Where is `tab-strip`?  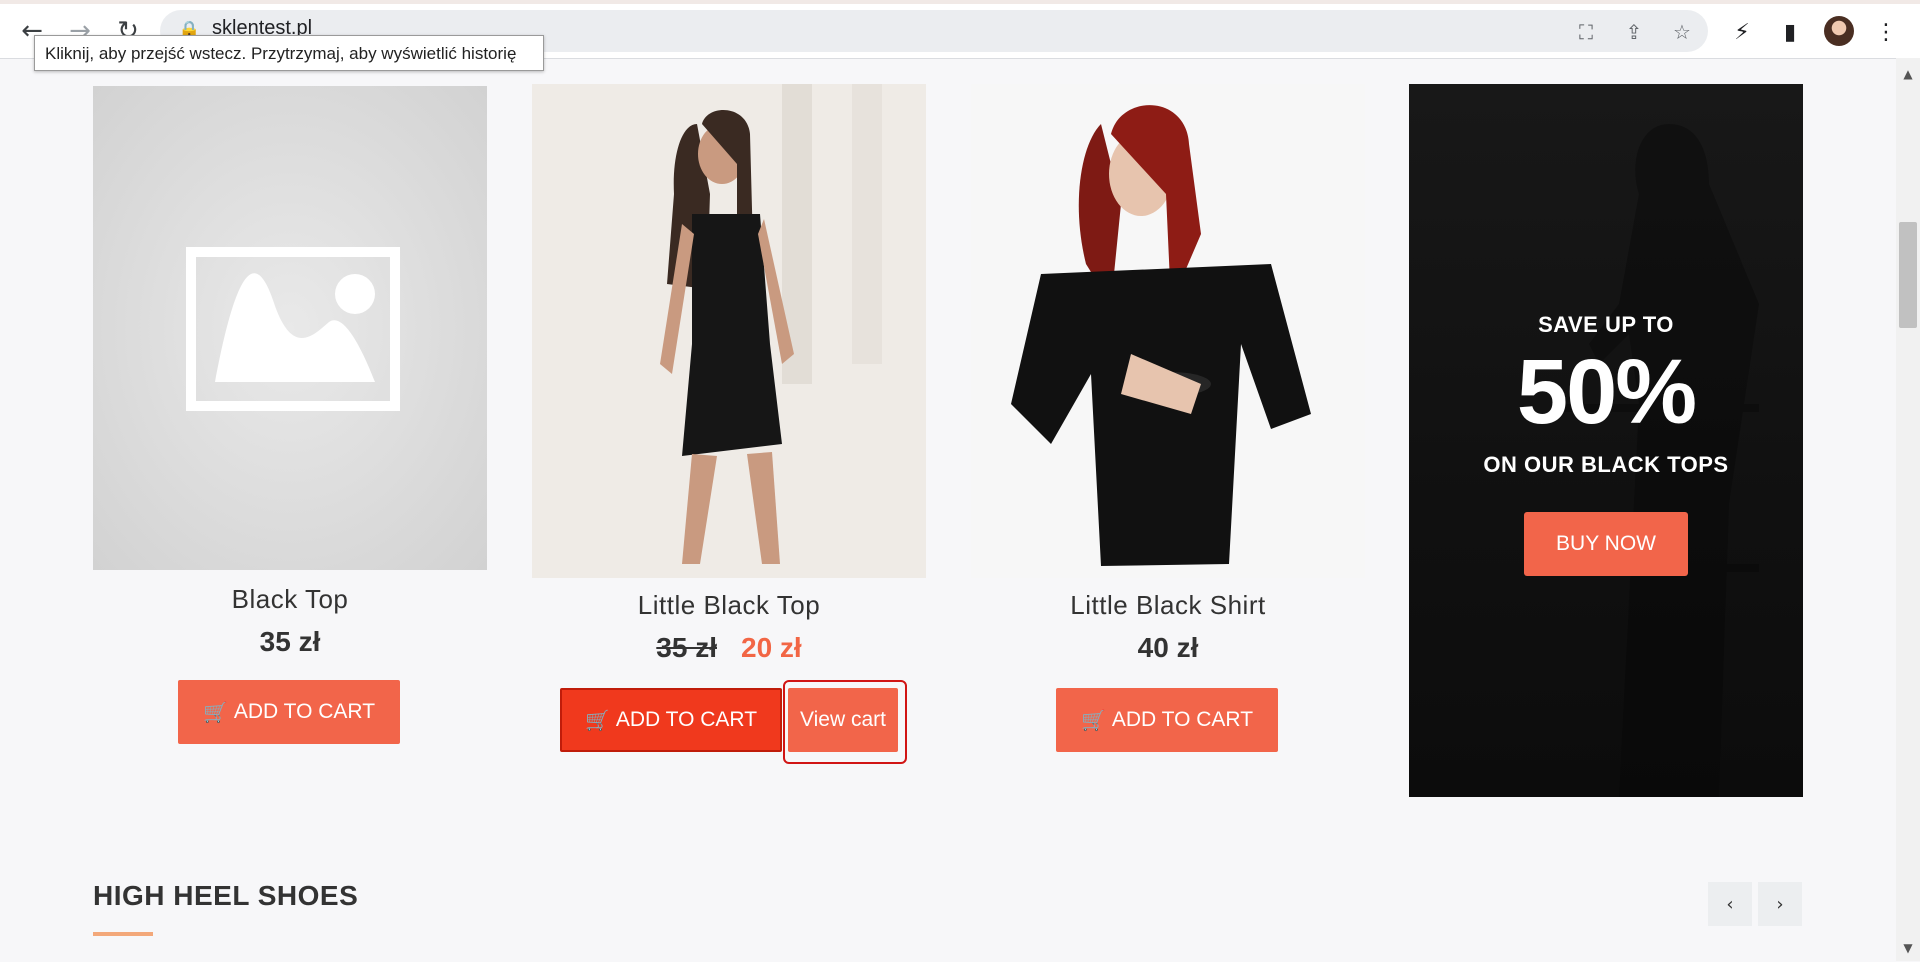
tab-strip is located at coordinates (960, 2).